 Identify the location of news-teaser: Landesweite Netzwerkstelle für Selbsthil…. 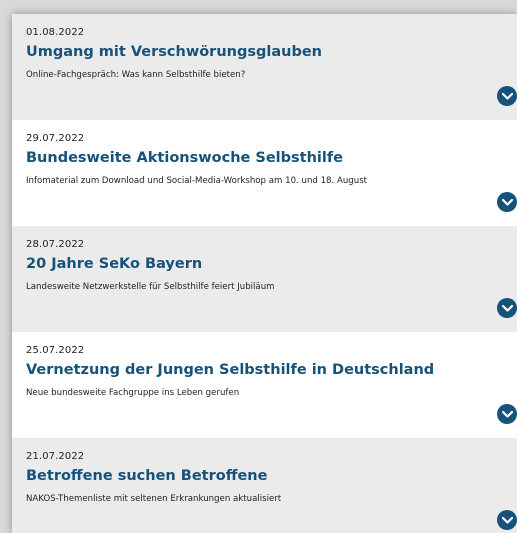
(150, 287).